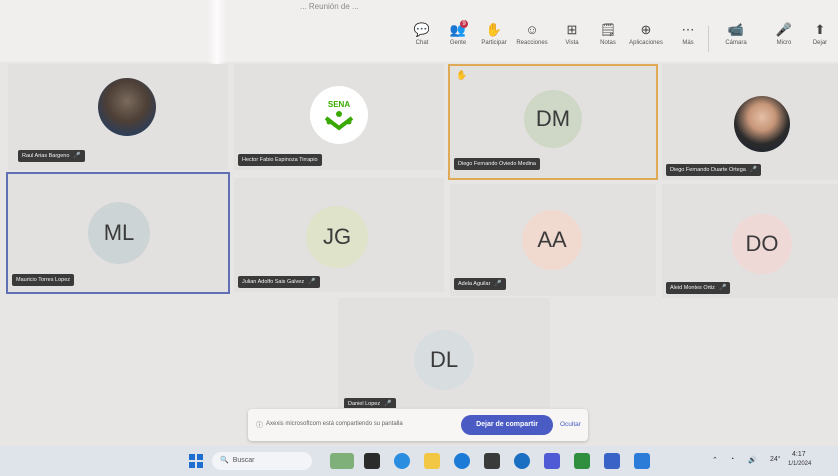 The height and width of the screenshot is (476, 838). What do you see at coordinates (458, 38) in the screenshot?
I see `people-button: 👥 9 Gente` at bounding box center [458, 38].